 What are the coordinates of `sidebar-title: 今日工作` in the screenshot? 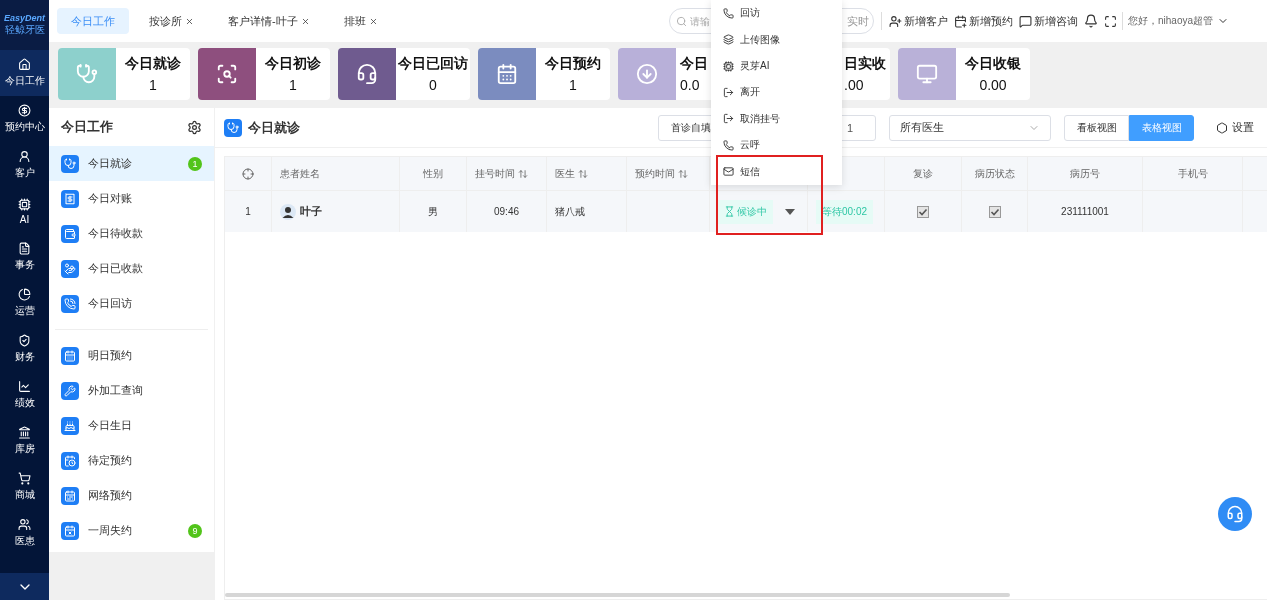 It's located at (87, 127).